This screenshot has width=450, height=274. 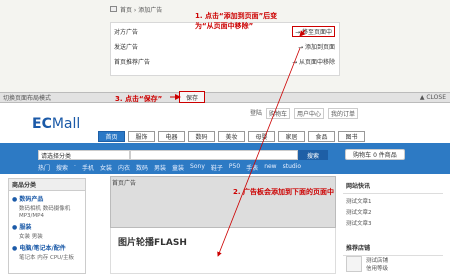 I want to click on subcategory-item: MP3/MP4, so click(x=47, y=215).